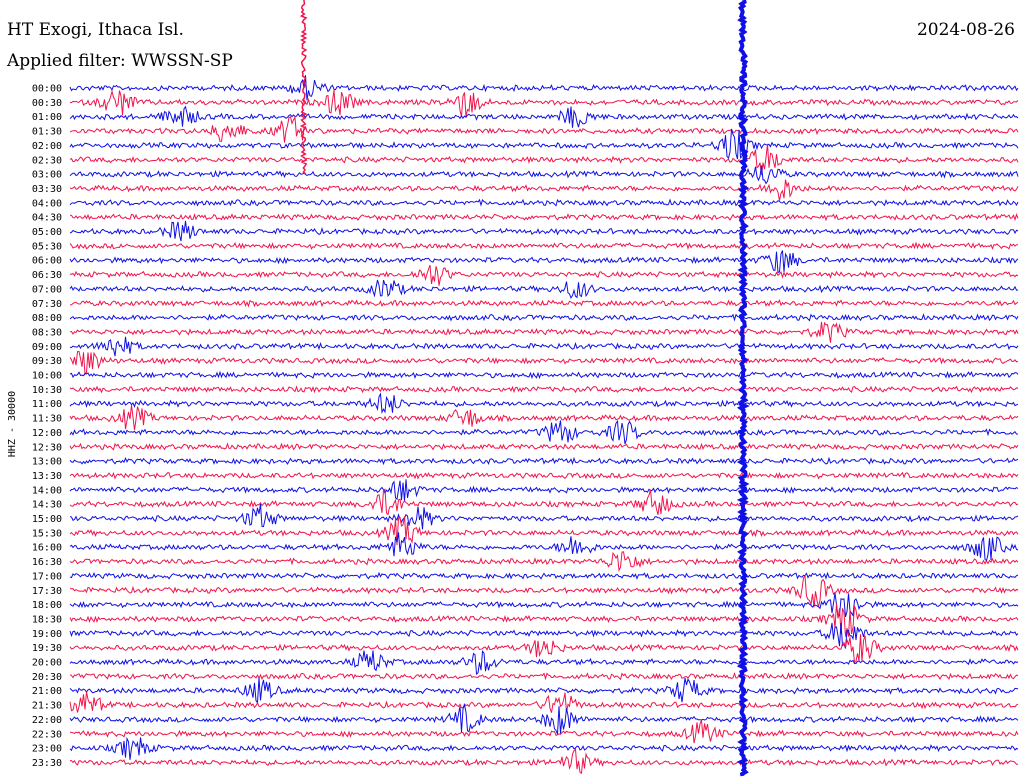 The width and height of the screenshot is (1024, 780). Describe the element at coordinates (47, 734) in the screenshot. I see `time-tick-label: 22:30` at that location.